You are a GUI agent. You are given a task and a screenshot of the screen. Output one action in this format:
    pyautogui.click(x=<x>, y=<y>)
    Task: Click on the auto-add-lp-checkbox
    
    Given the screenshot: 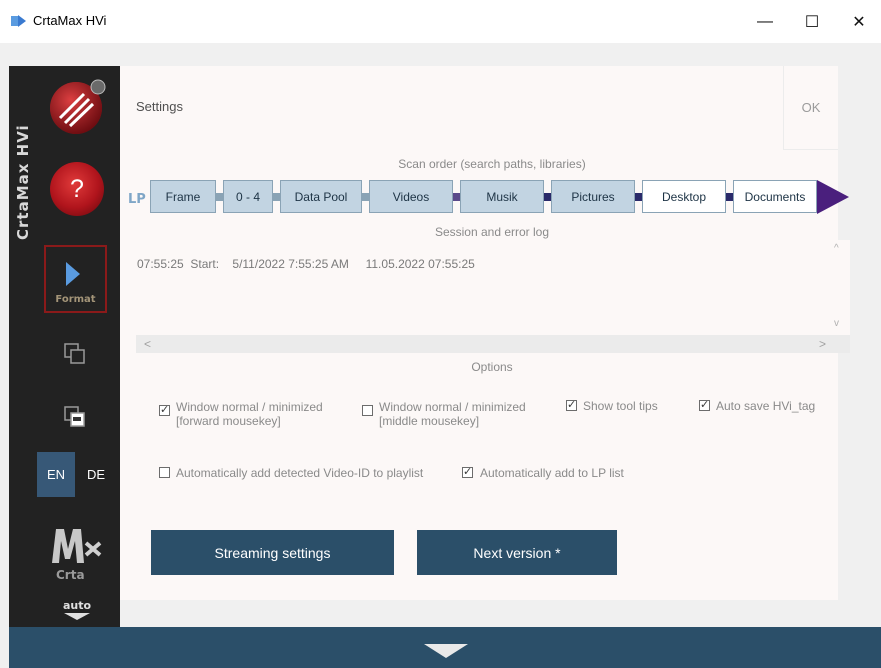 What is the action you would take?
    pyautogui.click(x=467, y=471)
    